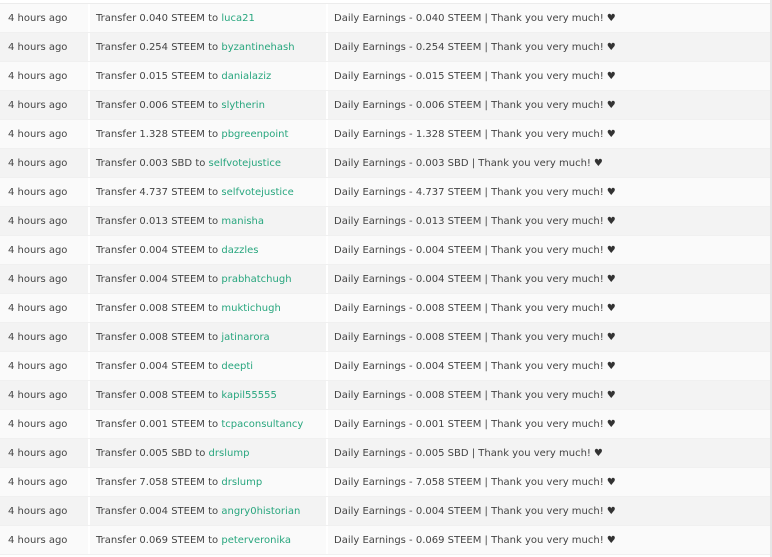 This screenshot has width=772, height=557. What do you see at coordinates (207, 366) in the screenshot?
I see `operation-cell: Transfer 0.004 STEEM to deepti` at bounding box center [207, 366].